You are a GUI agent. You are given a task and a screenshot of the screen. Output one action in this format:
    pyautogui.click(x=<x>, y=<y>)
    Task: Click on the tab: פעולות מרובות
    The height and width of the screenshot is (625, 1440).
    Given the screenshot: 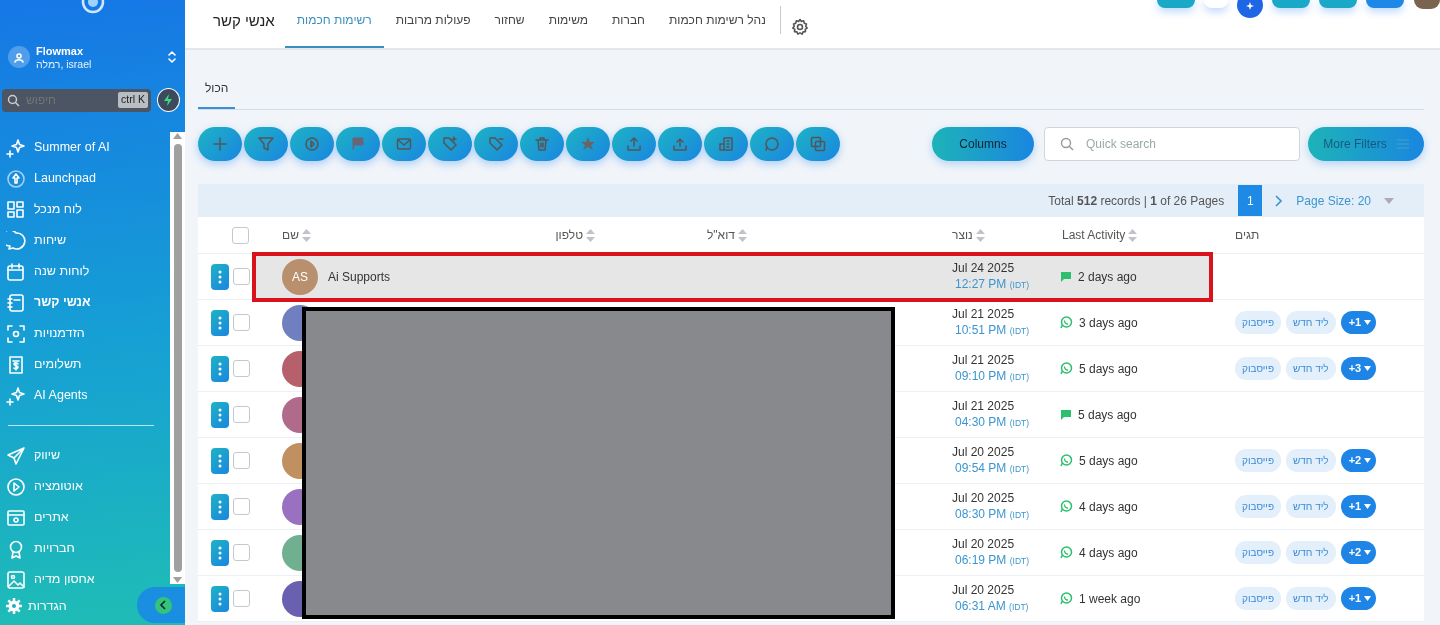 What is the action you would take?
    pyautogui.click(x=433, y=29)
    